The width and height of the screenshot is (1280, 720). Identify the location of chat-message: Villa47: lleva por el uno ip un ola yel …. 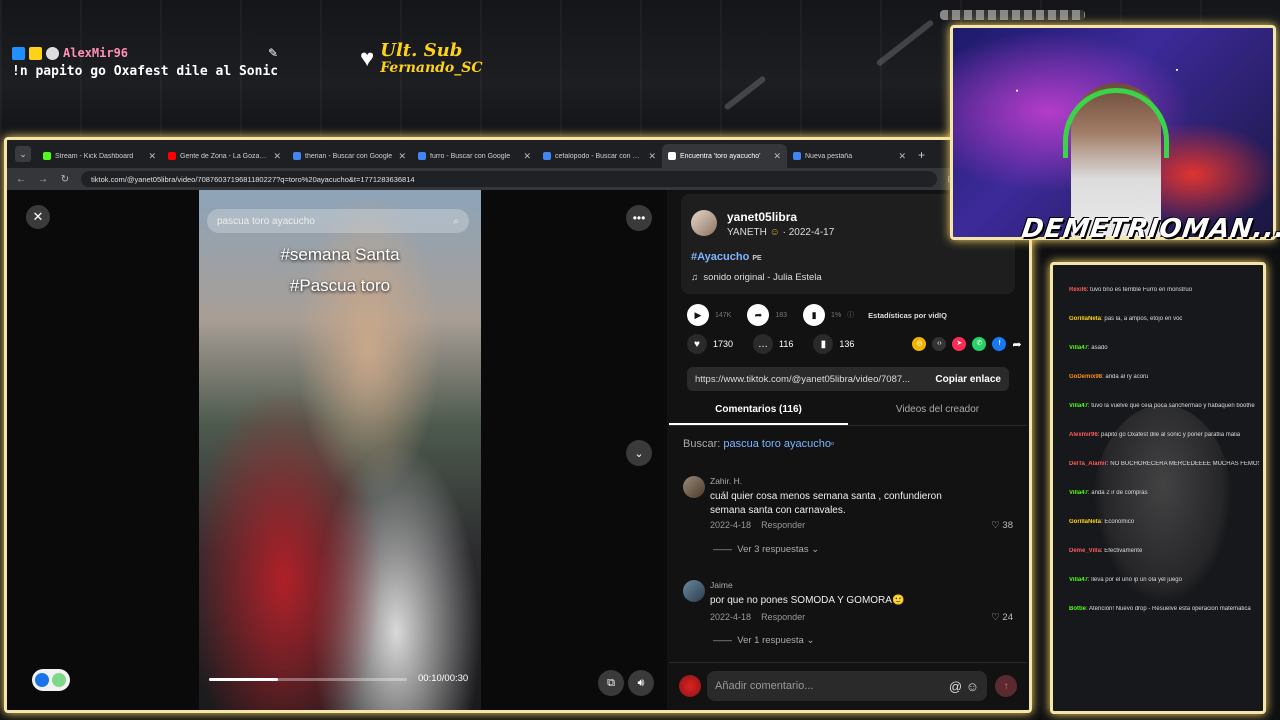
(1125, 580).